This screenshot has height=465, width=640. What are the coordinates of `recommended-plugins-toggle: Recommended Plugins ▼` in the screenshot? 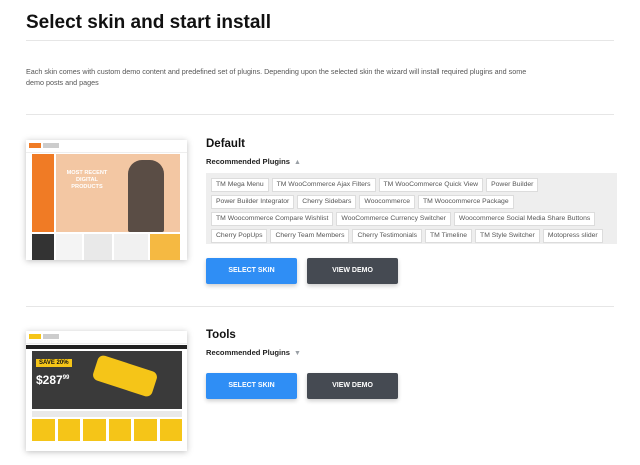 It's located at (253, 352).